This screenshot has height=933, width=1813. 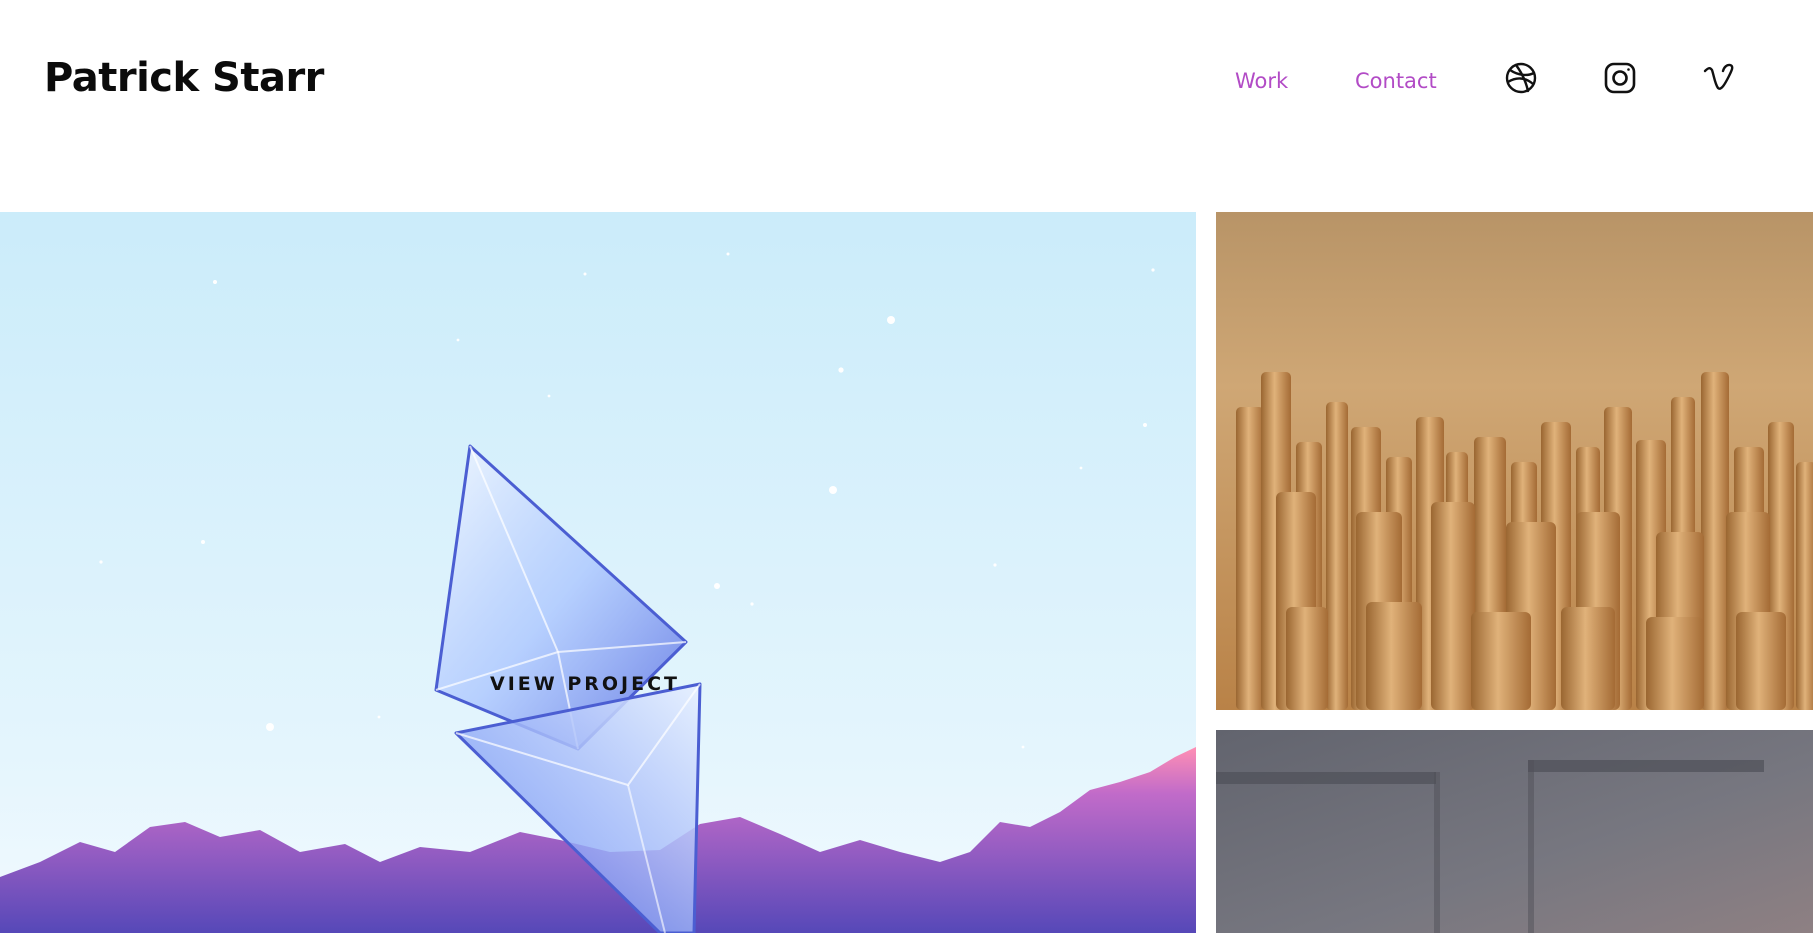 I want to click on project-image-interior, so click(x=1514, y=831).